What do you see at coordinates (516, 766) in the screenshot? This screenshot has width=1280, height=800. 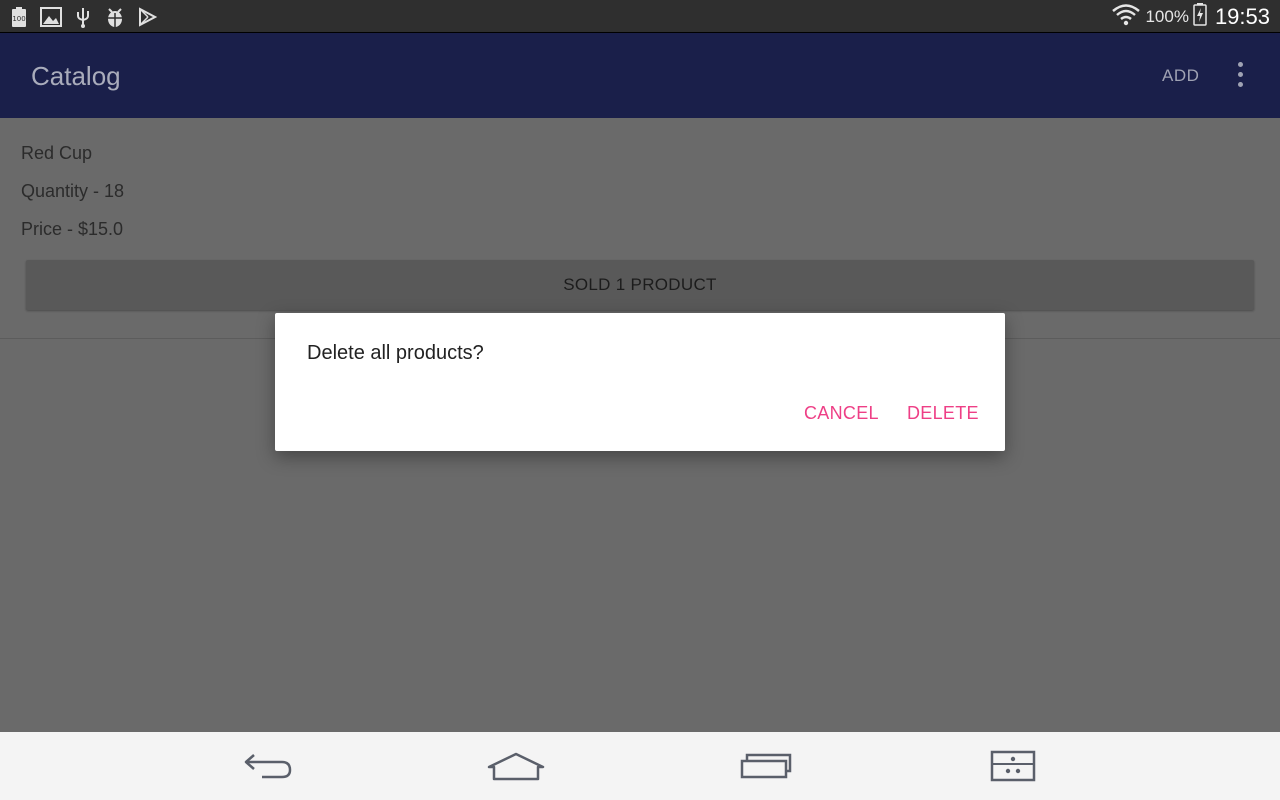 I see `home-icon` at bounding box center [516, 766].